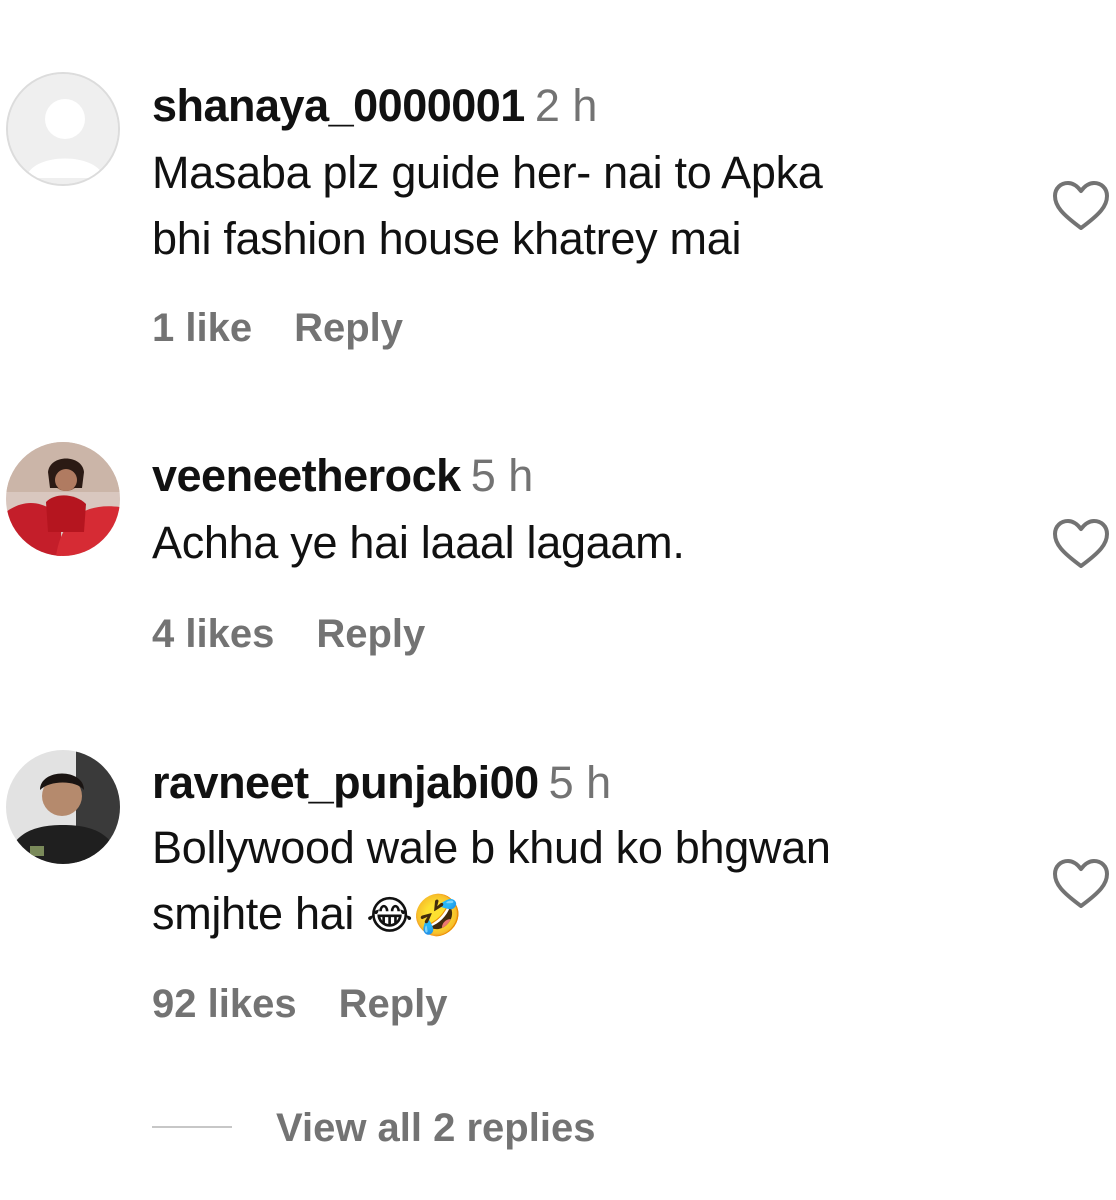  I want to click on comment-text-line: bhi fashion house khatrey mai, so click(447, 238).